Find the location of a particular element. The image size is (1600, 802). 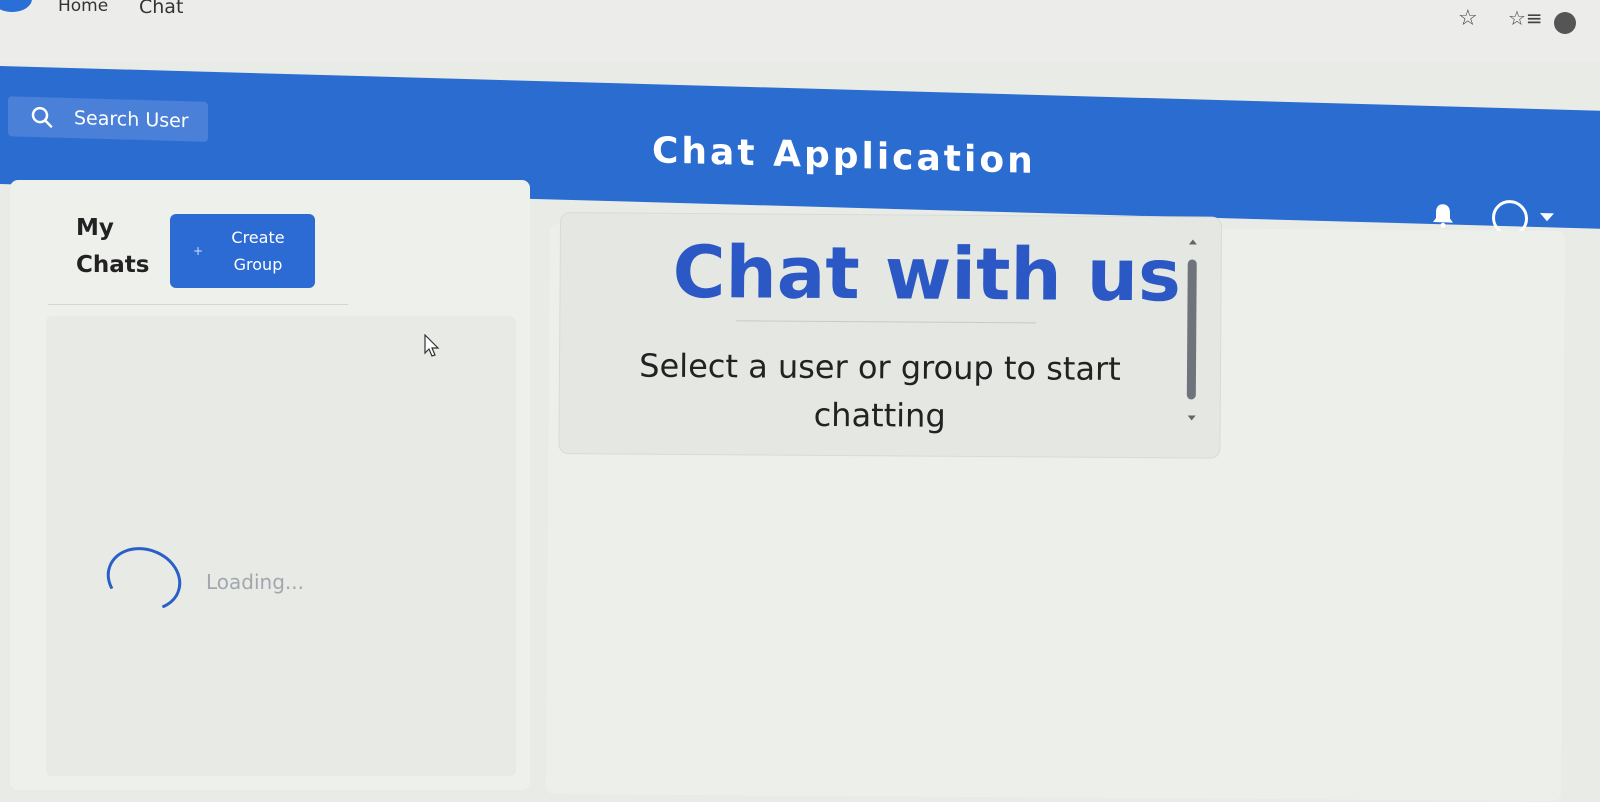

scroll-up-icon is located at coordinates (1192, 242).